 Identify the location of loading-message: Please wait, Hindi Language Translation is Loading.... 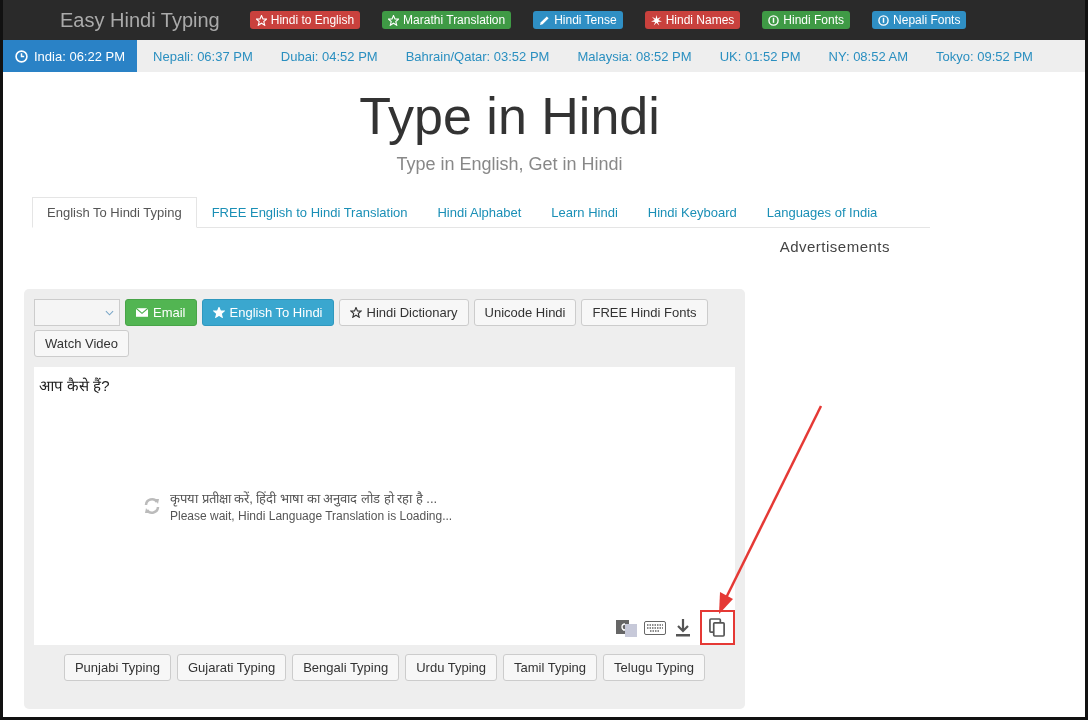
(311, 516).